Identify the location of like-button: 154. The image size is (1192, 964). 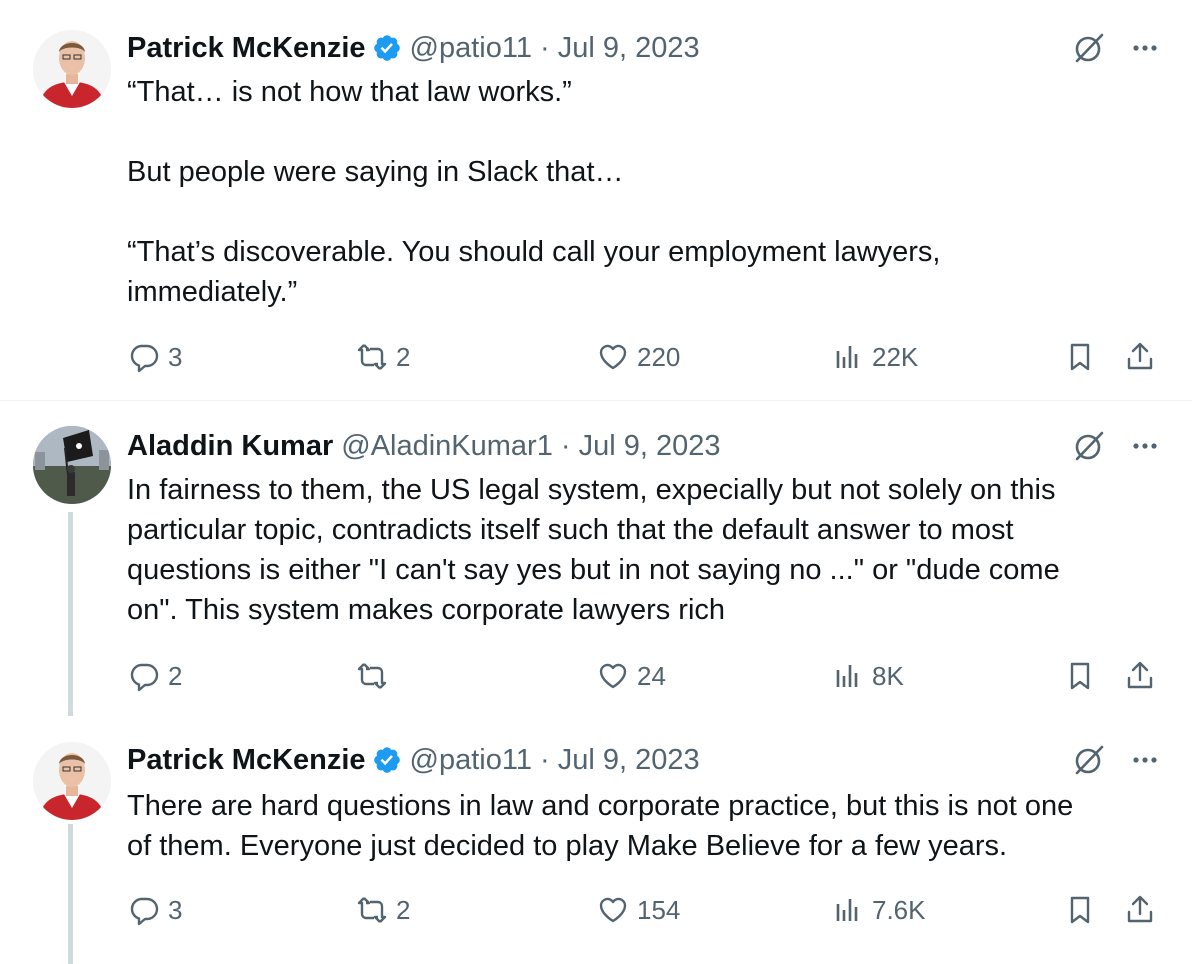
(638, 910).